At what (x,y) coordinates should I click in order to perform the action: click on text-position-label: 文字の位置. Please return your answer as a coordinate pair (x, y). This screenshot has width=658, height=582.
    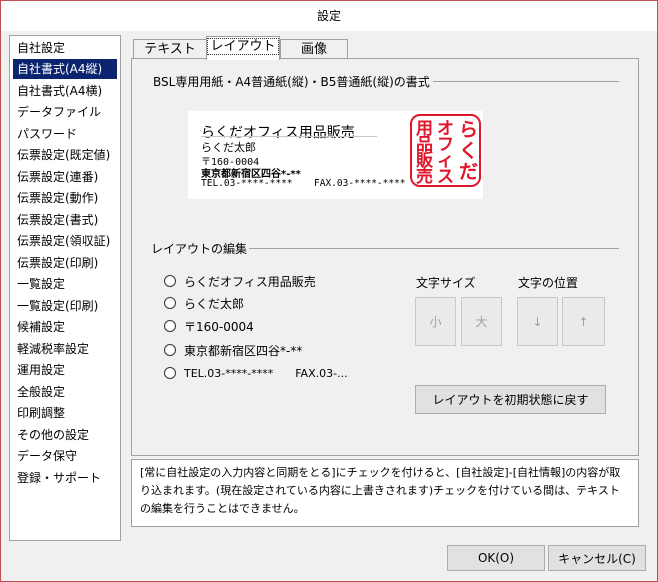
    Looking at the image, I should click on (548, 283).